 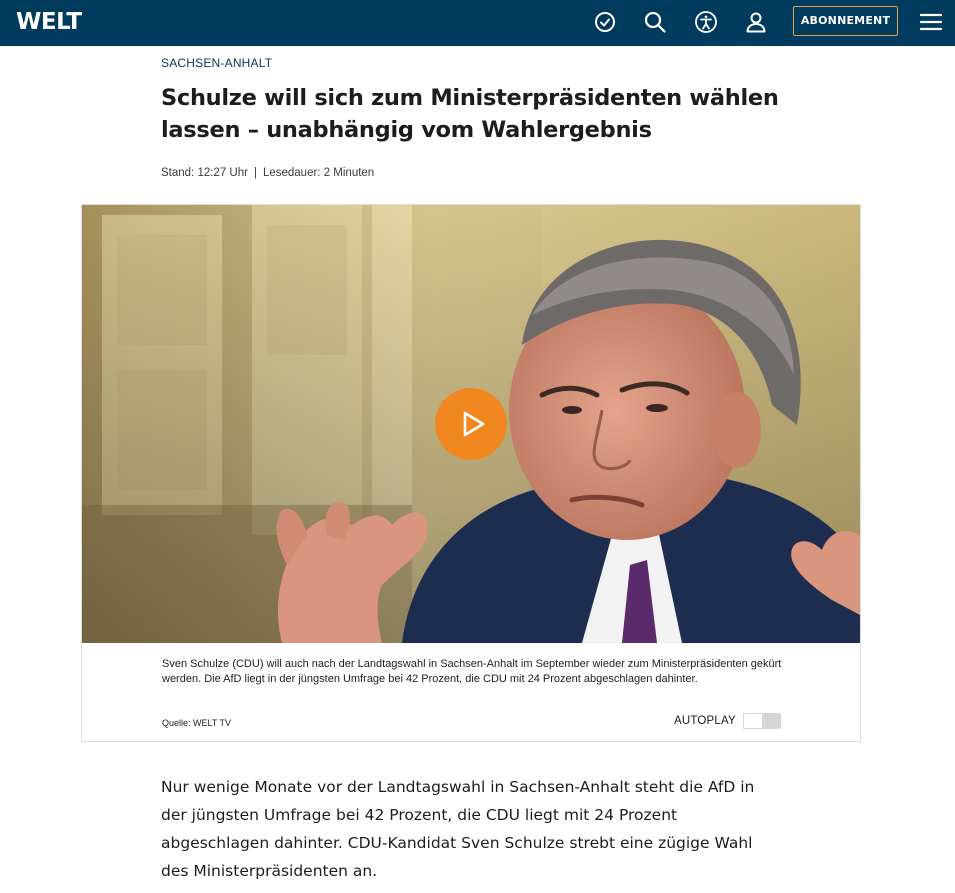 What do you see at coordinates (753, 721) in the screenshot?
I see `autoplay-toggle-knob` at bounding box center [753, 721].